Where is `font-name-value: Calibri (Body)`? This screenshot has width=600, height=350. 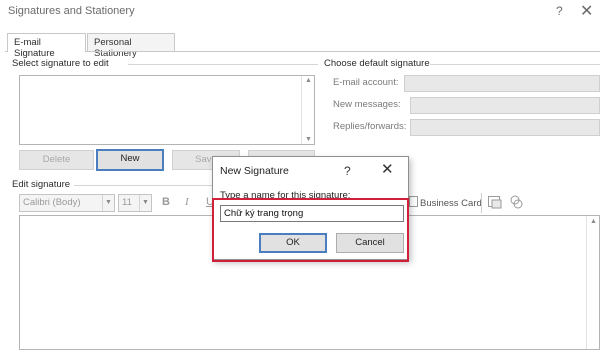
font-name-value: Calibri (Body) is located at coordinates (52, 202).